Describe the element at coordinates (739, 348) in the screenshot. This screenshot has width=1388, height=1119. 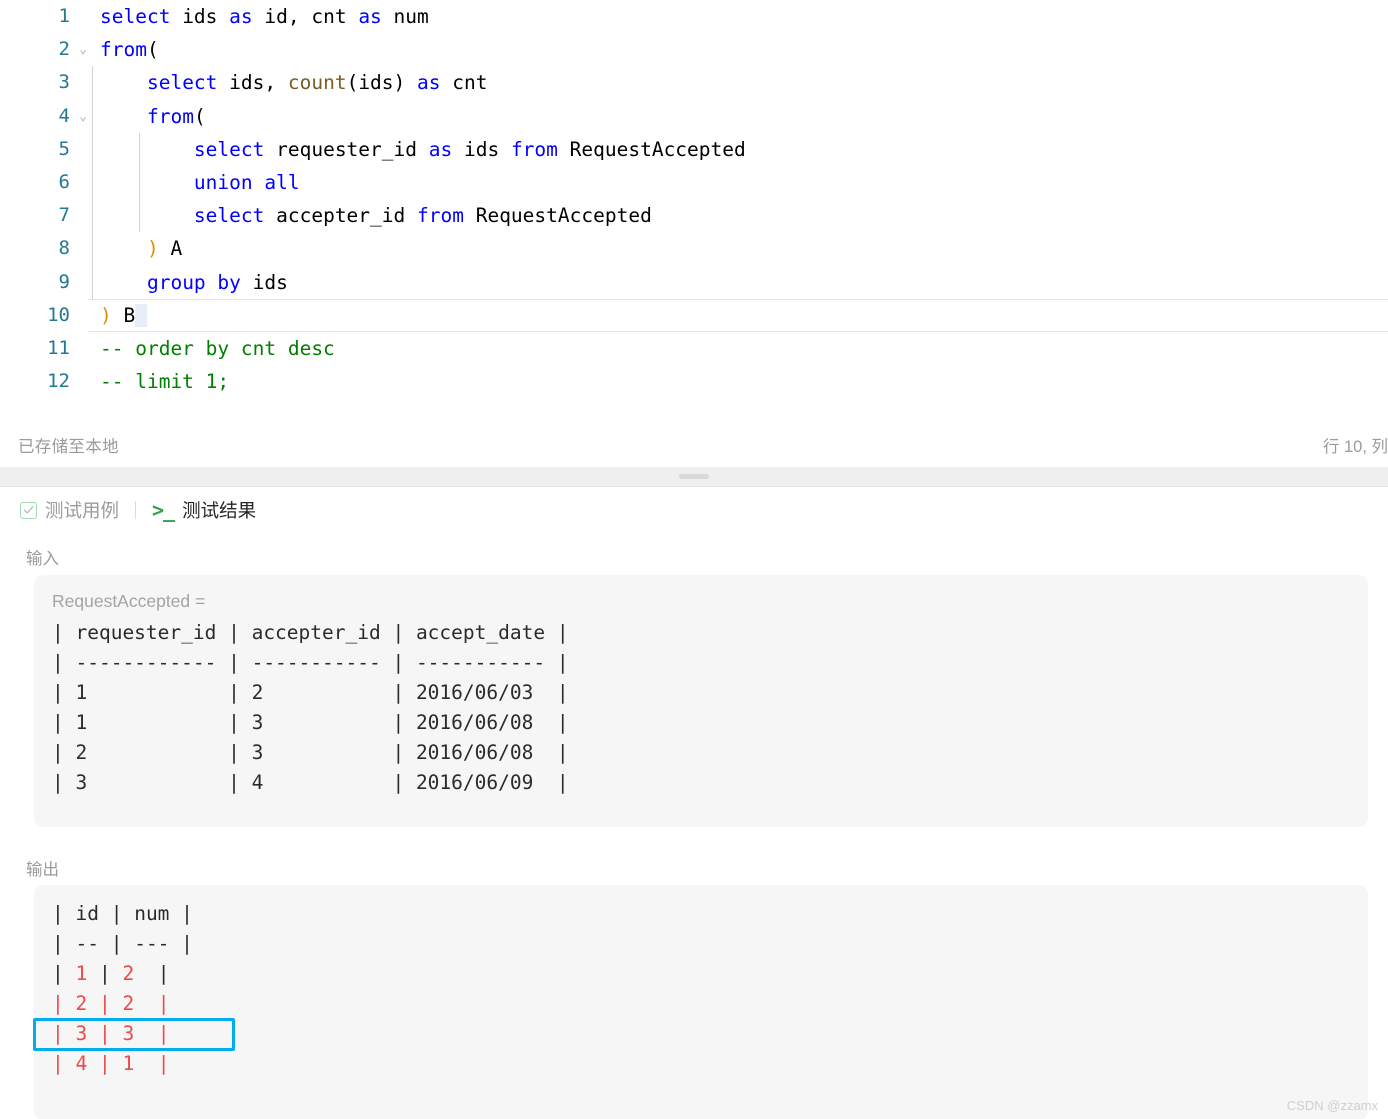
I see `code-line-text: -- order by cnt desc` at that location.